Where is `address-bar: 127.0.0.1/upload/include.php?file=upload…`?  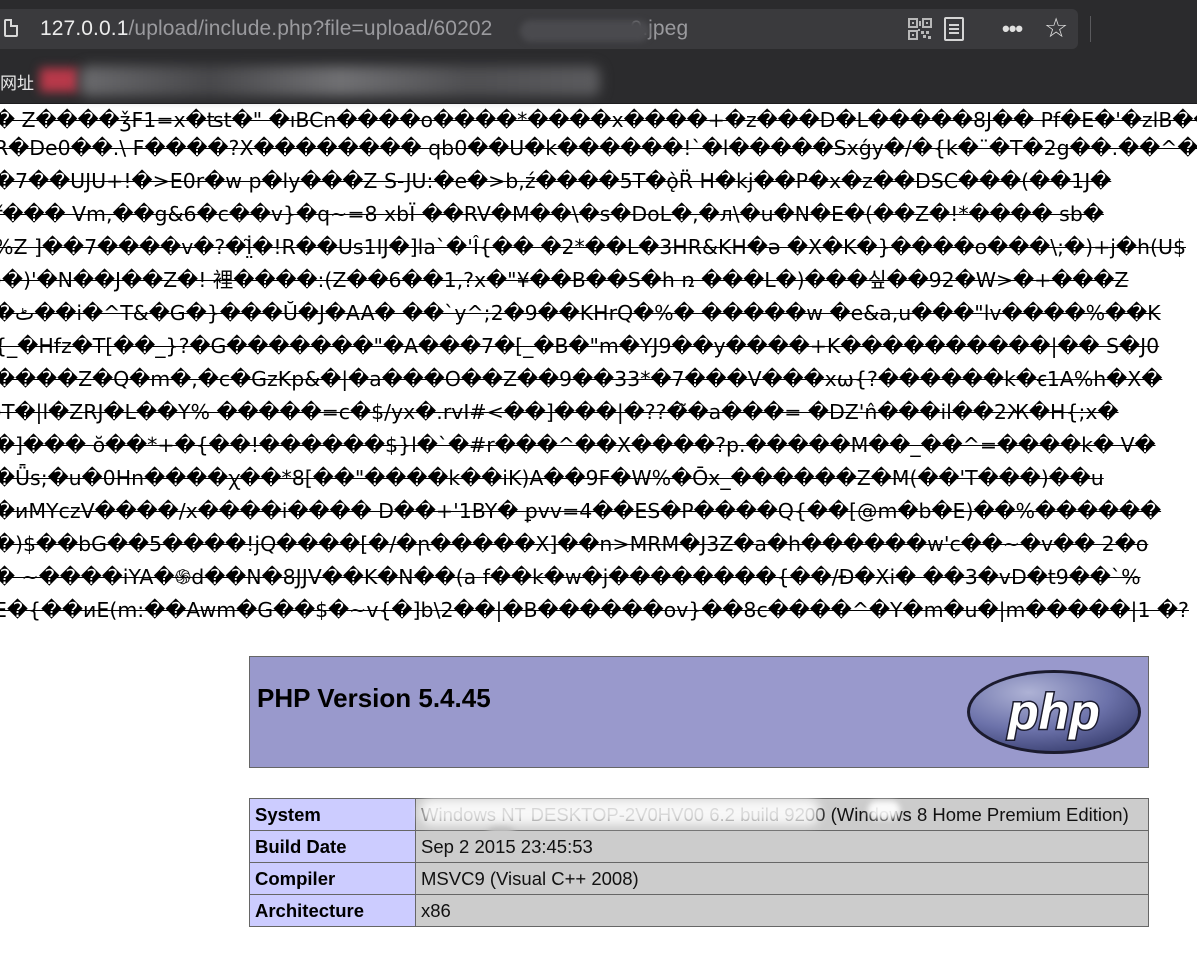
address-bar: 127.0.0.1/upload/include.php?file=upload… is located at coordinates (539, 29).